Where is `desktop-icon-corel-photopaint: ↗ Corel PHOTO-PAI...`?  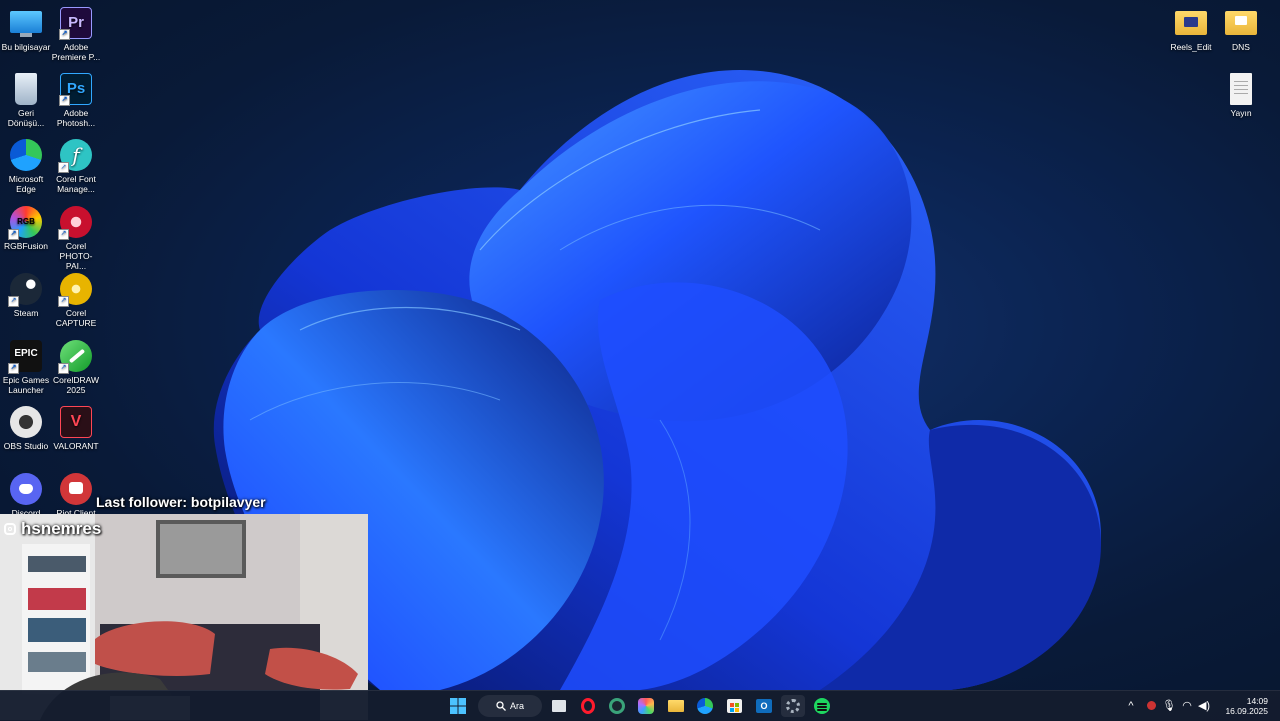
desktop-icon-corel-photopaint: ↗ Corel PHOTO-PAI... is located at coordinates (76, 238).